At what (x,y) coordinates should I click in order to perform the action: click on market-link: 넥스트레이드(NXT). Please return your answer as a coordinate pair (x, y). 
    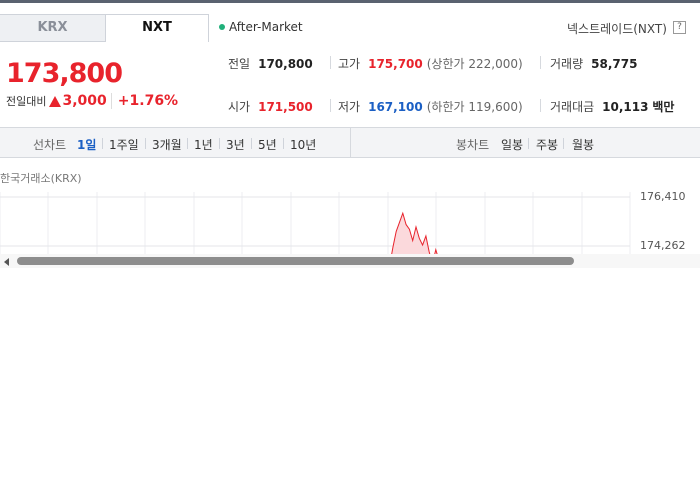
    Looking at the image, I should click on (617, 28).